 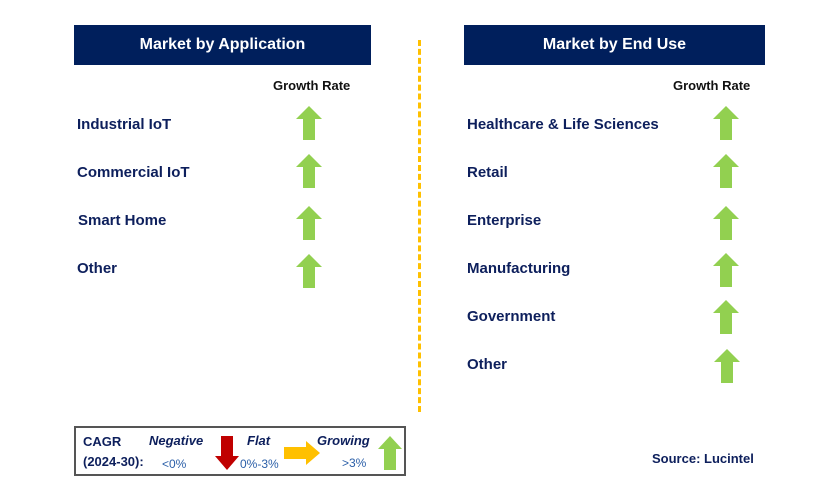 I want to click on right-item-label: Retail, so click(x=487, y=172).